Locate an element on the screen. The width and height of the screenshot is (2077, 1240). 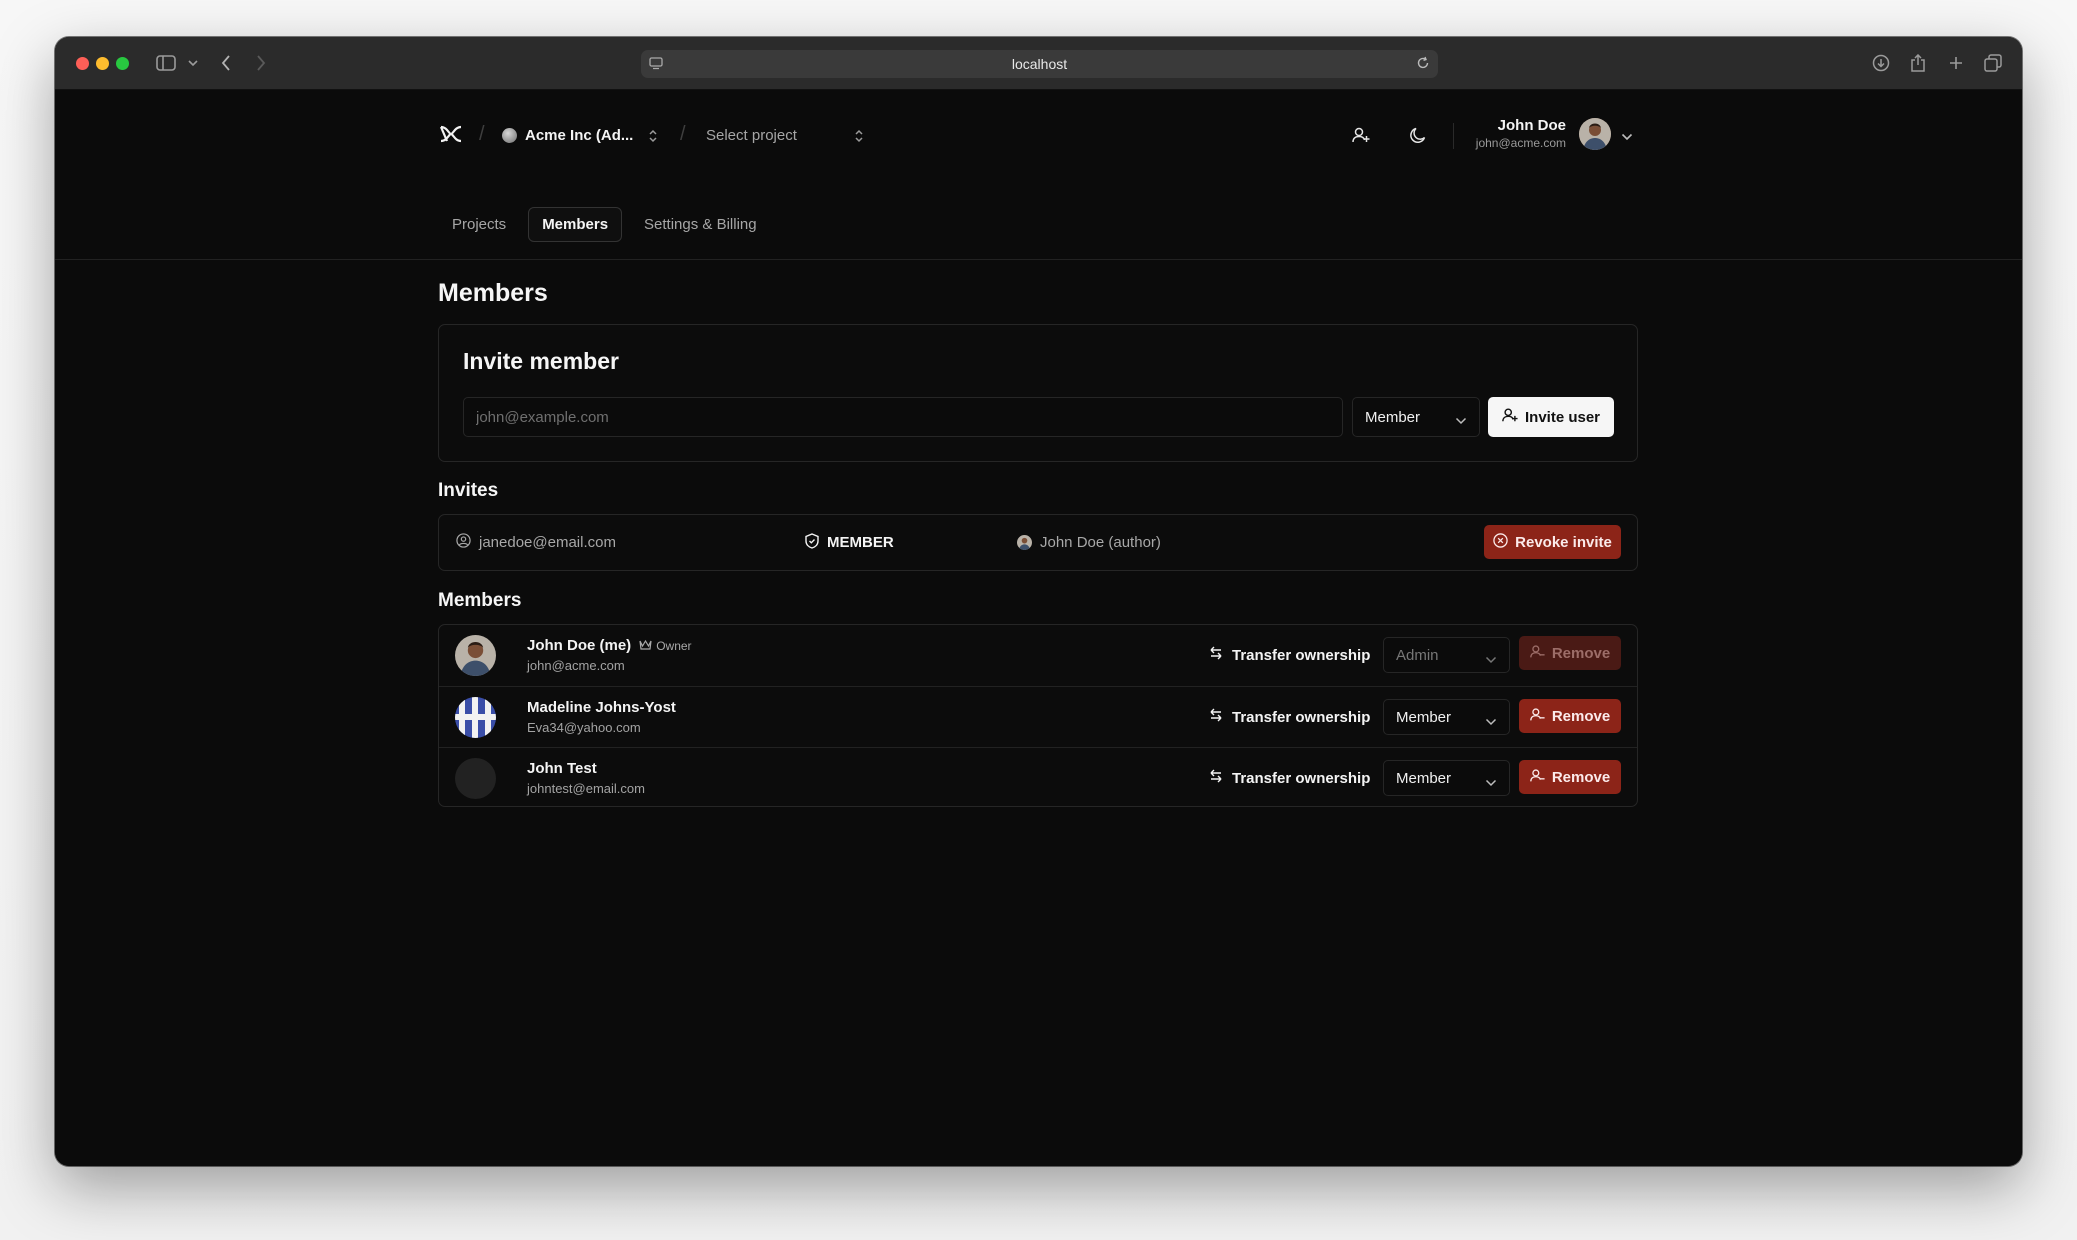
user-circle-icon is located at coordinates (463, 542).